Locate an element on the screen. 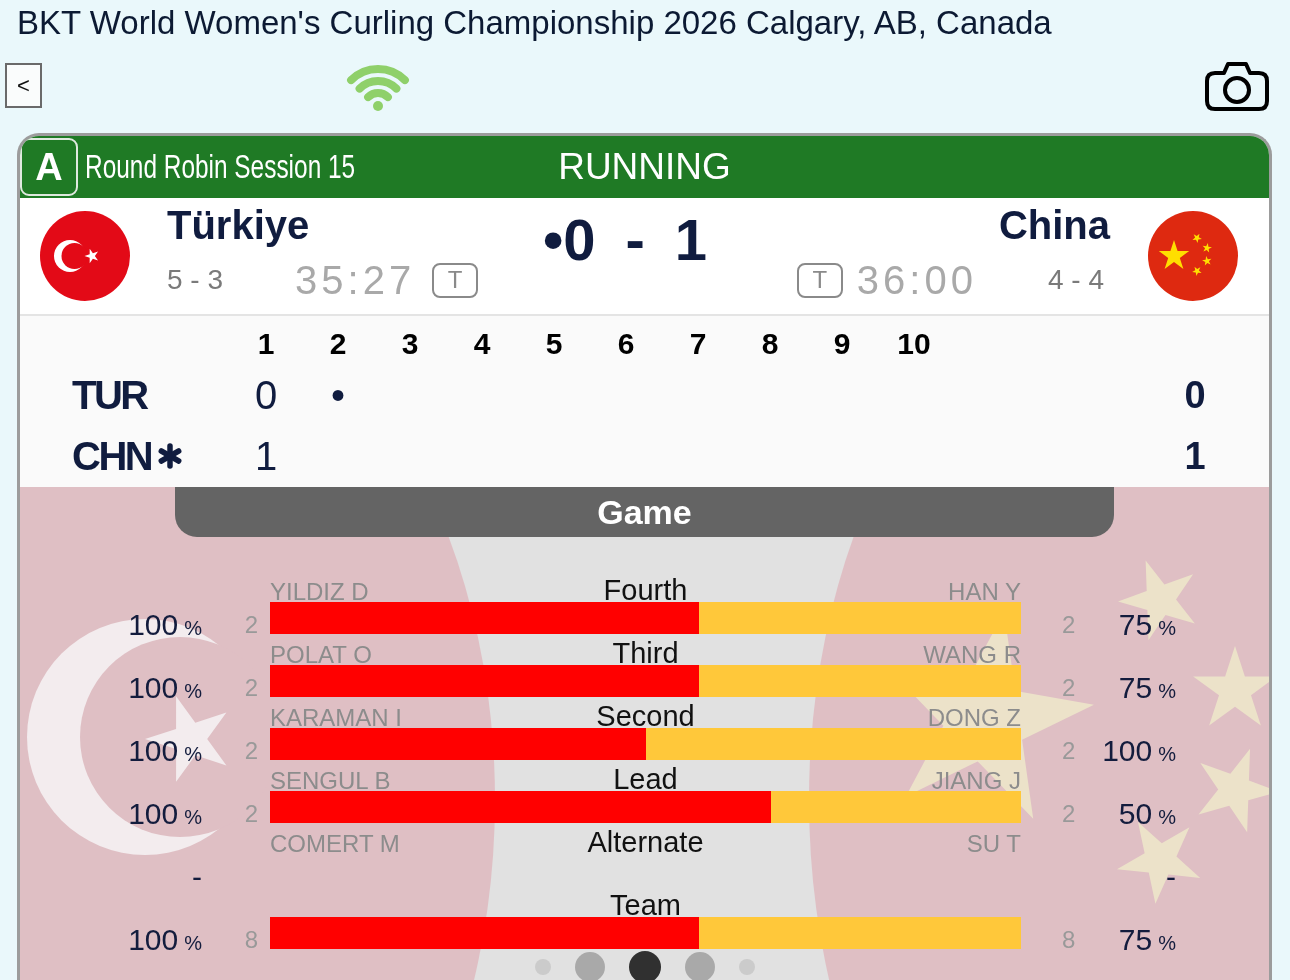 The width and height of the screenshot is (1290, 980). team-code: TUR is located at coordinates (109, 395).